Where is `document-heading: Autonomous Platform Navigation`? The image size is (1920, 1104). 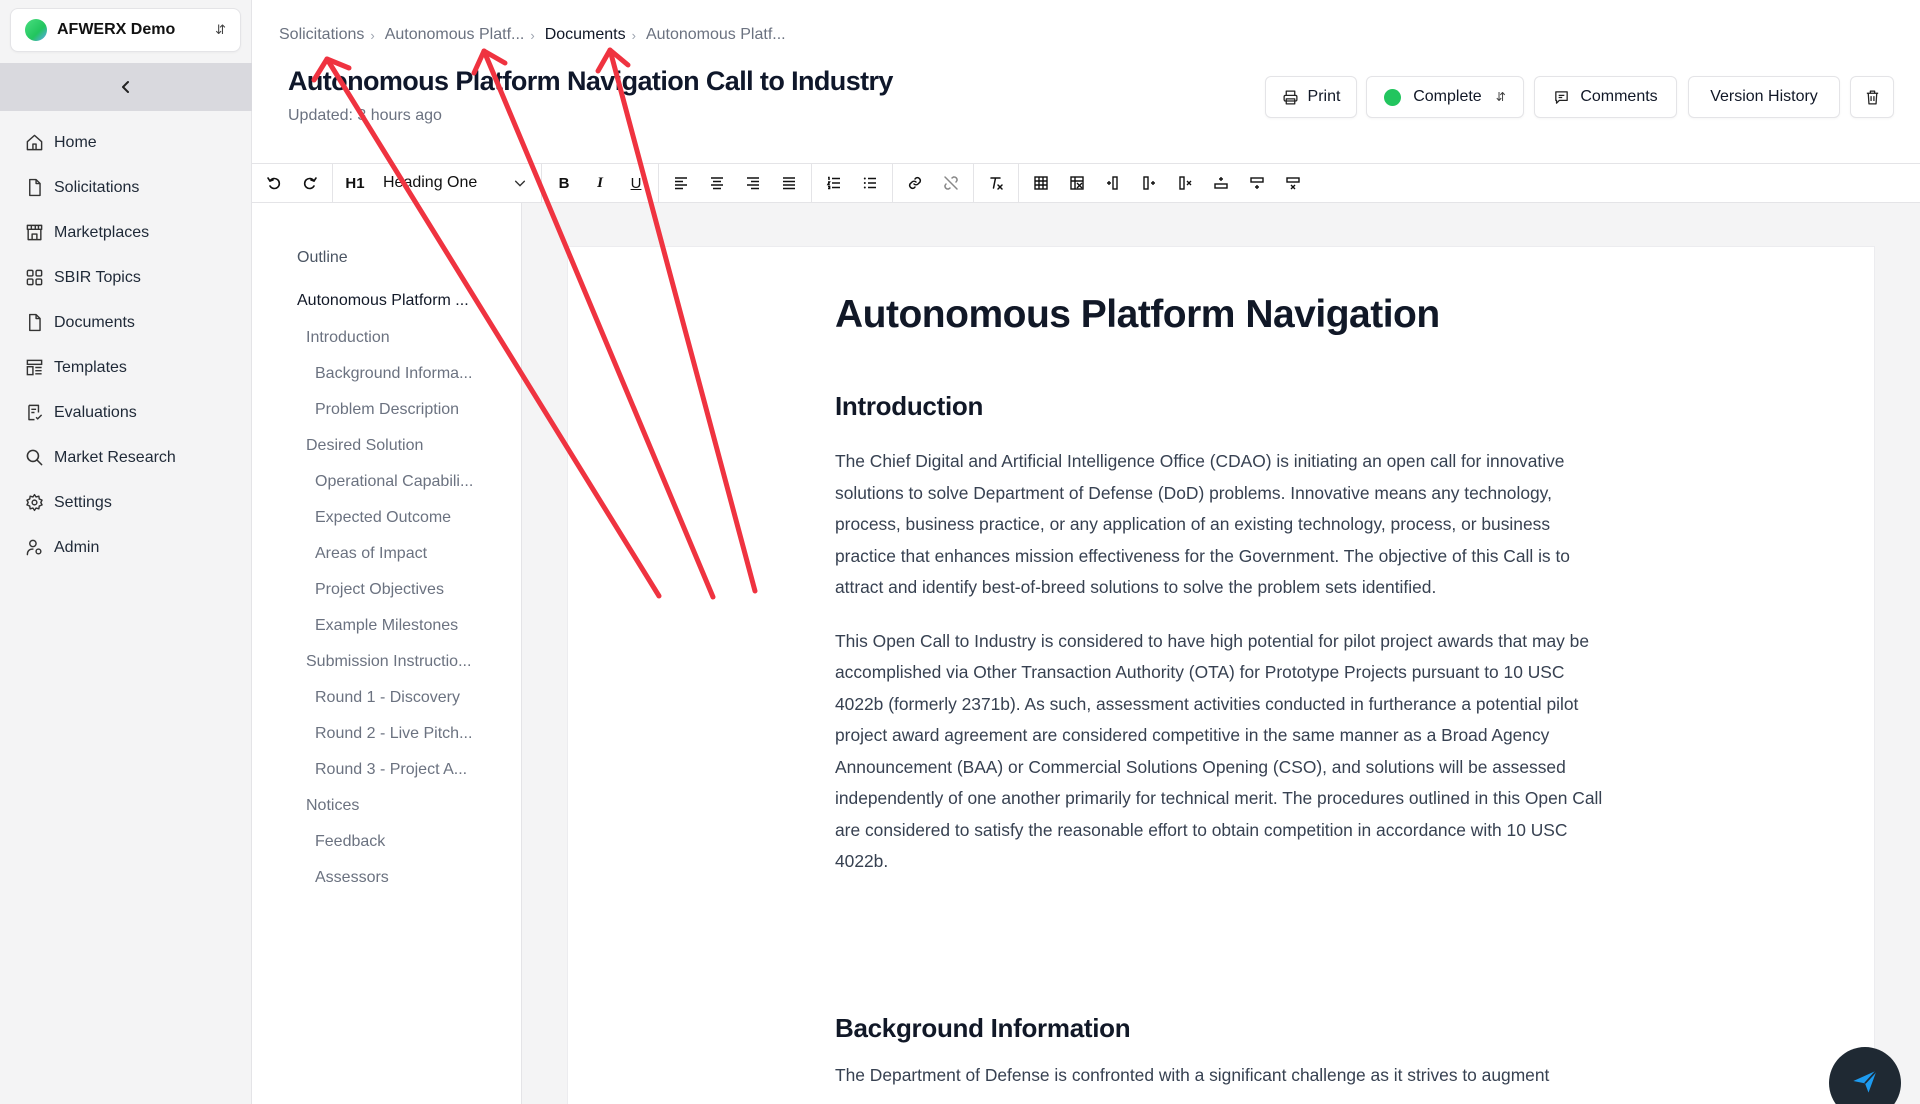 document-heading: Autonomous Platform Navigation is located at coordinates (1225, 315).